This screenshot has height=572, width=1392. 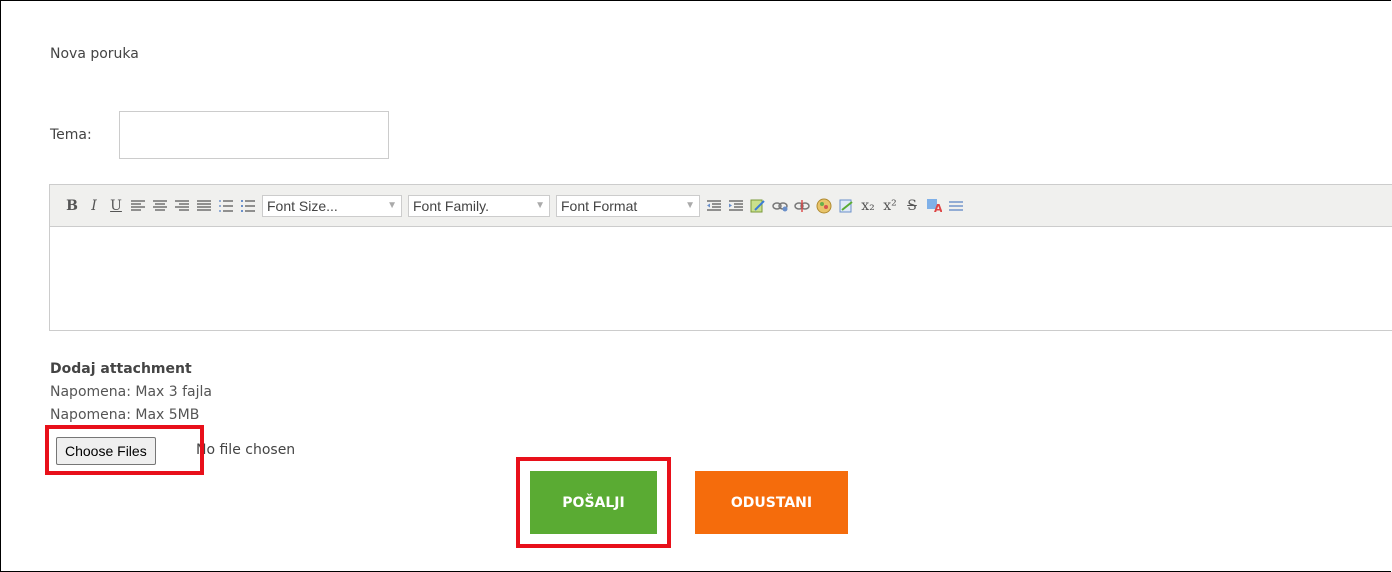 I want to click on horizontal-rule-icon, so click(x=956, y=206).